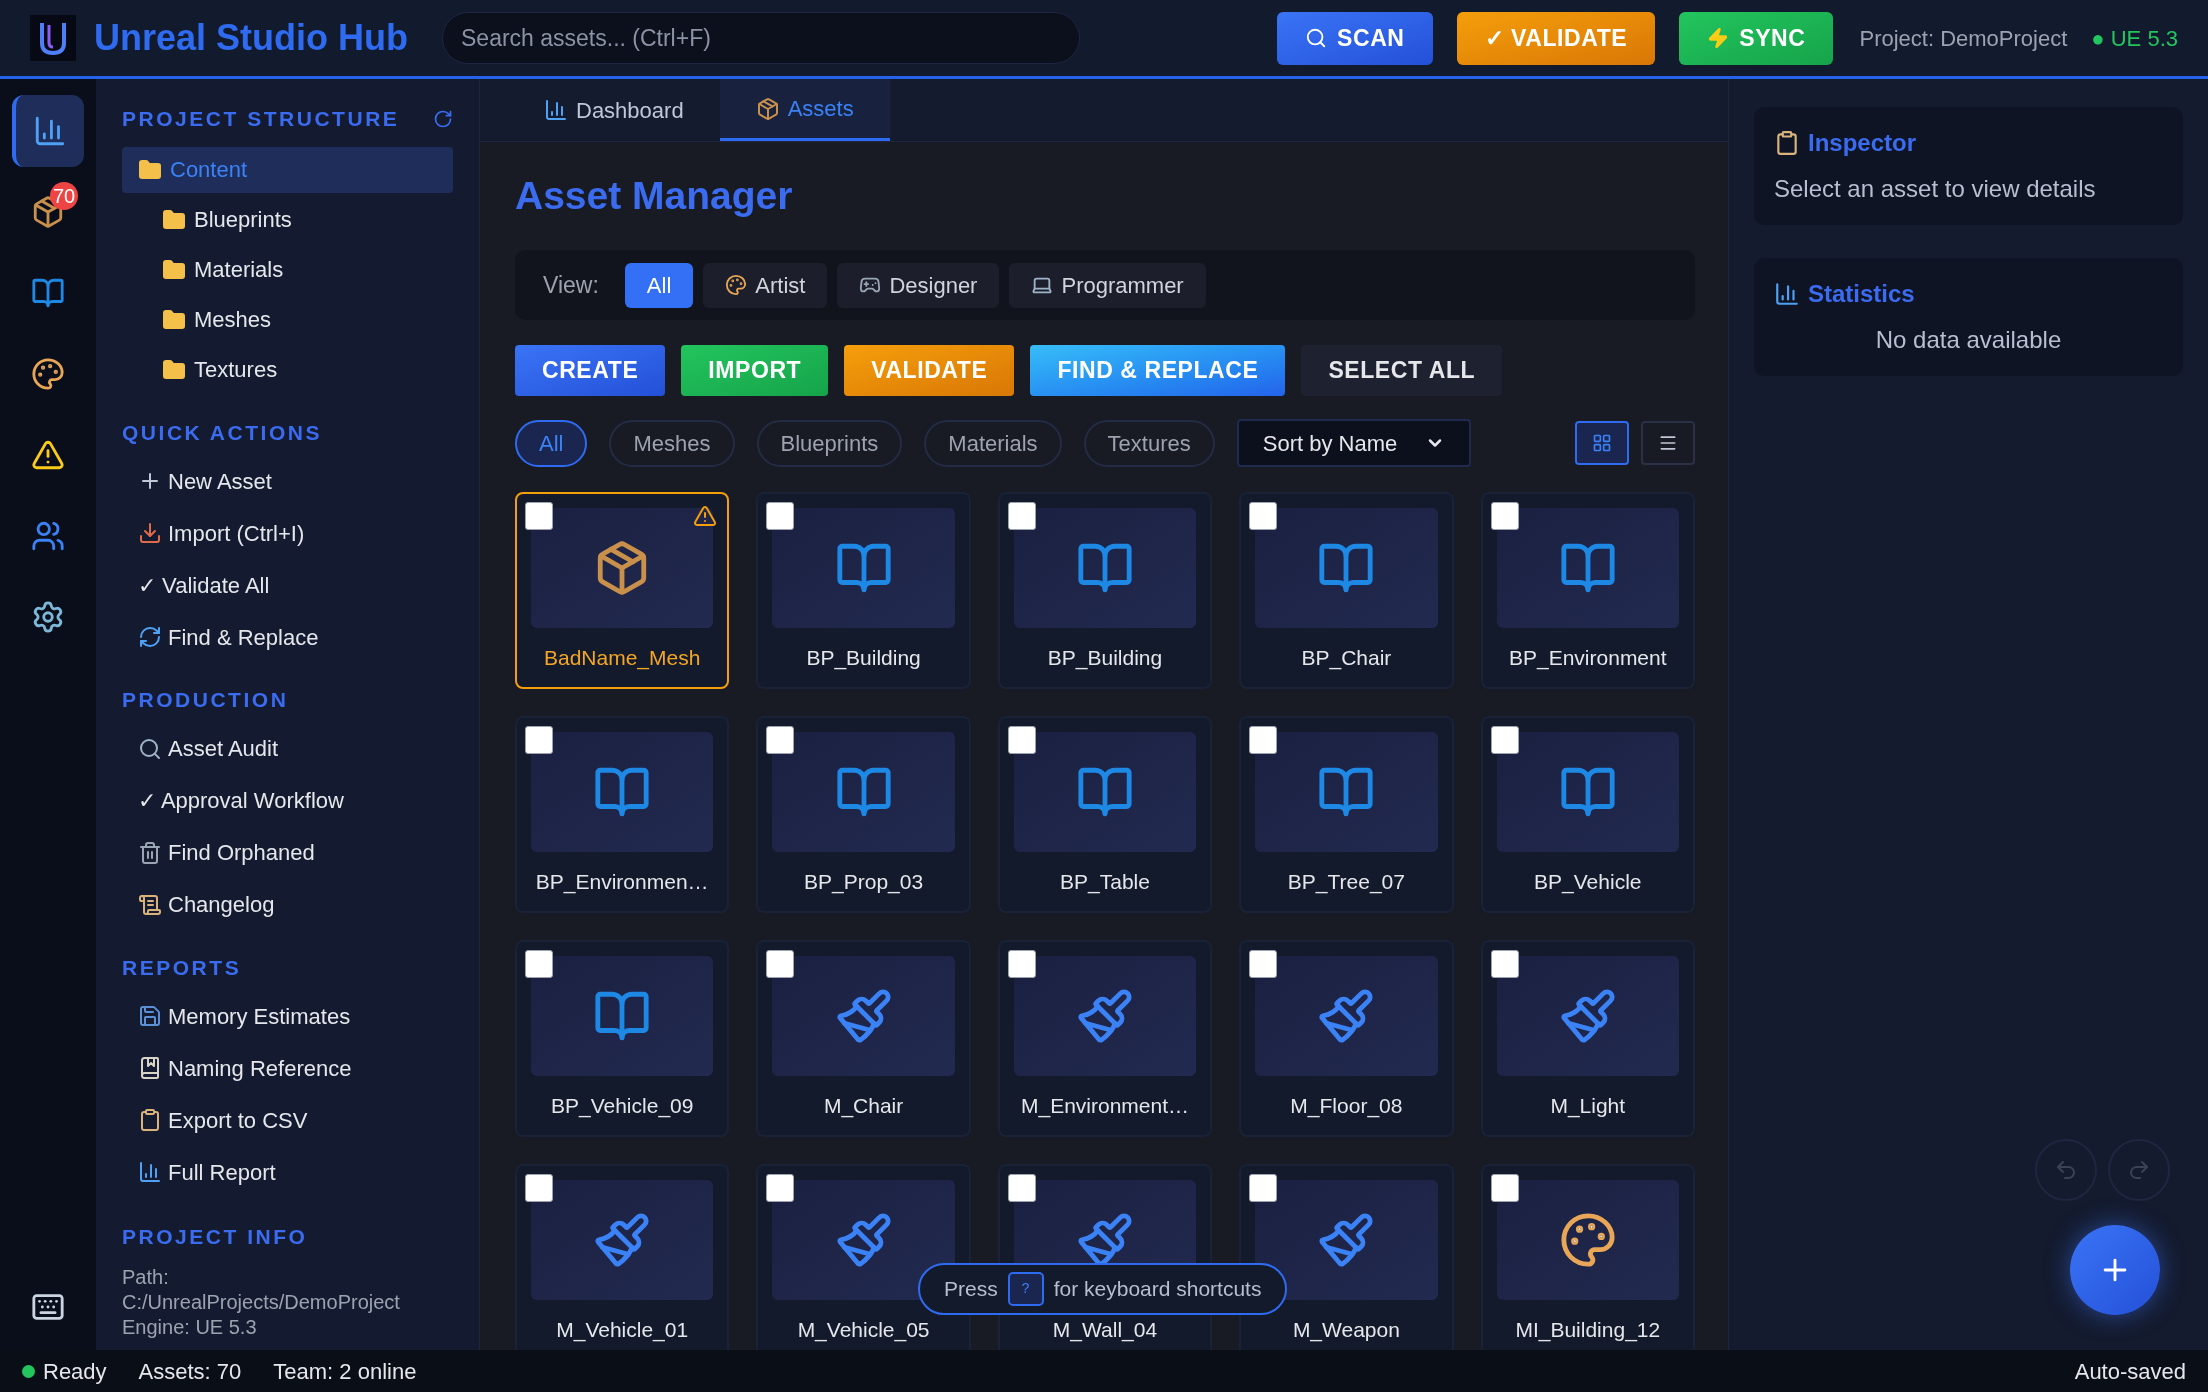  I want to click on refresh-icon, so click(443, 118).